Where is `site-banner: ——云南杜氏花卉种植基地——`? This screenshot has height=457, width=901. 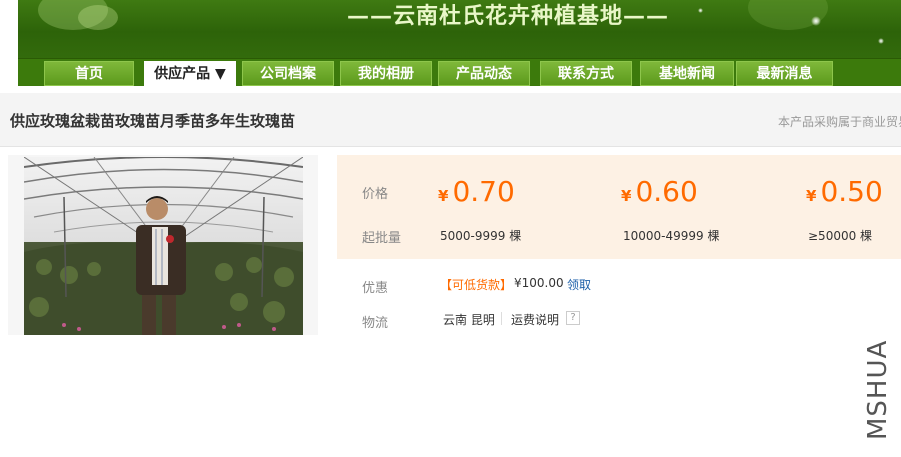 site-banner: ——云南杜氏花卉种植基地—— is located at coordinates (459, 29).